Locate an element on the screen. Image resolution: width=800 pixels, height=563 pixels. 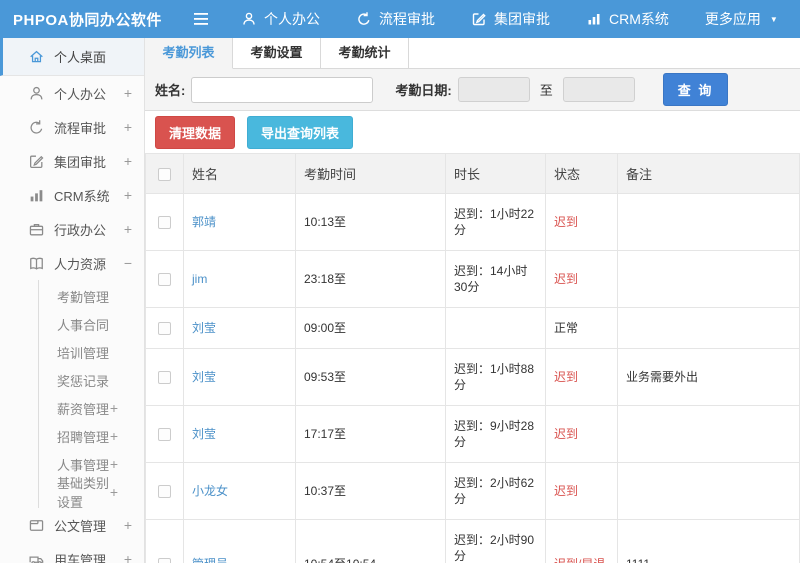
sidebar-subitem-recruitment-management: 招聘管理 + is located at coordinates (91, 436).